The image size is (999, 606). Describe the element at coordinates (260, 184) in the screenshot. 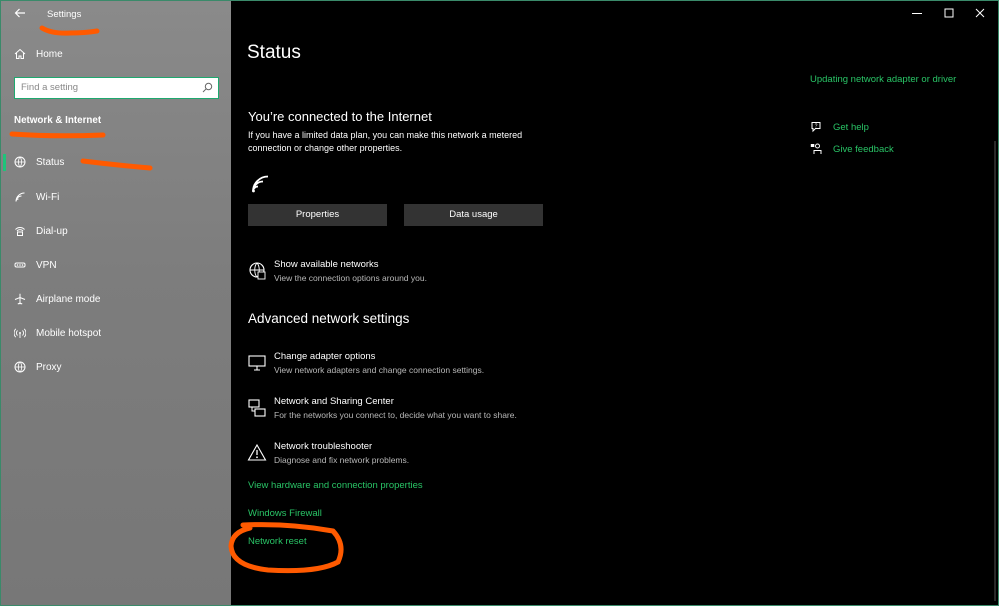

I see `wifi-status-icon` at that location.